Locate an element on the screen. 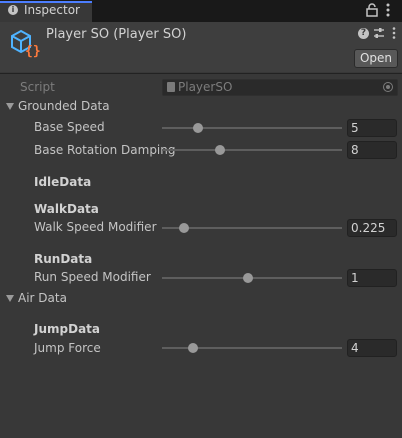 This screenshot has height=438, width=402. run-speed-modifier-label: Run Speed Modifier is located at coordinates (92, 277).